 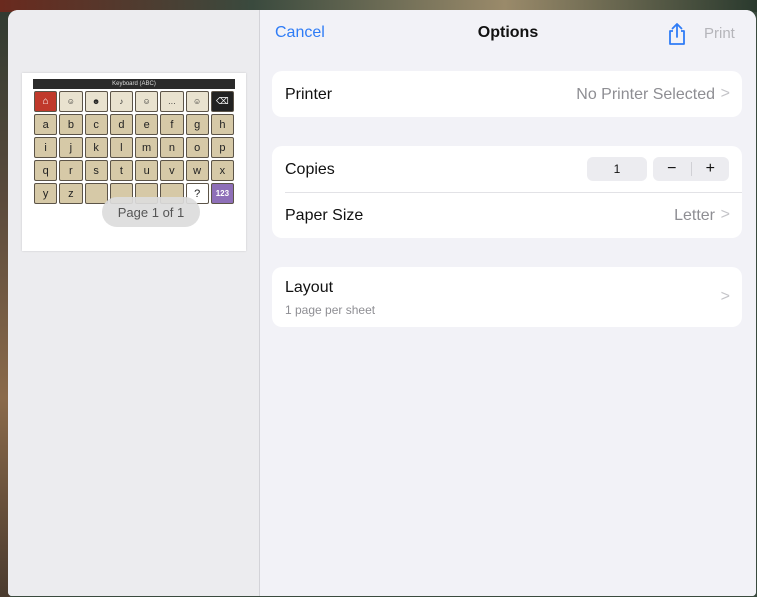 I want to click on letter-key: h, so click(x=222, y=124).